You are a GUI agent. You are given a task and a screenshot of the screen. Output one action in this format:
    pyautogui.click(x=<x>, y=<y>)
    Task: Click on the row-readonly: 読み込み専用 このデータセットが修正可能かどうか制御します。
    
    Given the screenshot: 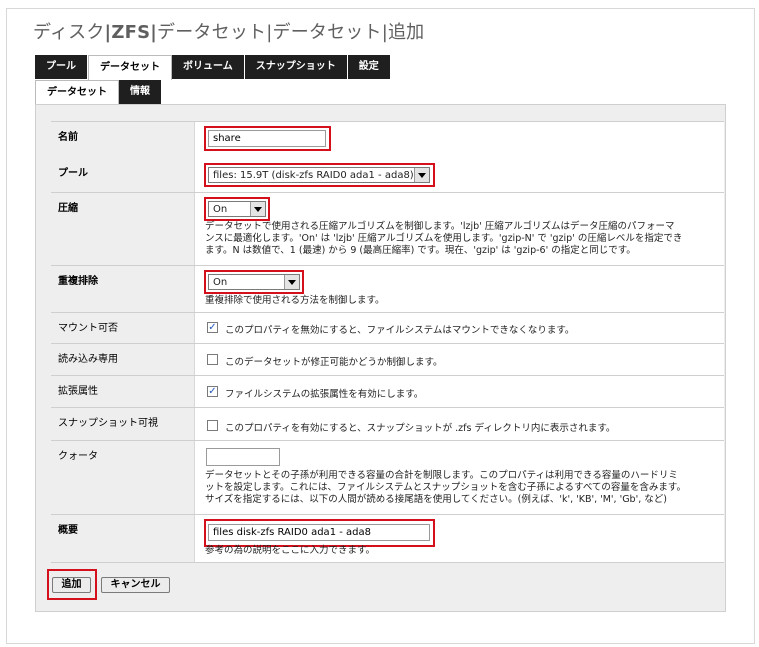 What is the action you would take?
    pyautogui.click(x=387, y=360)
    